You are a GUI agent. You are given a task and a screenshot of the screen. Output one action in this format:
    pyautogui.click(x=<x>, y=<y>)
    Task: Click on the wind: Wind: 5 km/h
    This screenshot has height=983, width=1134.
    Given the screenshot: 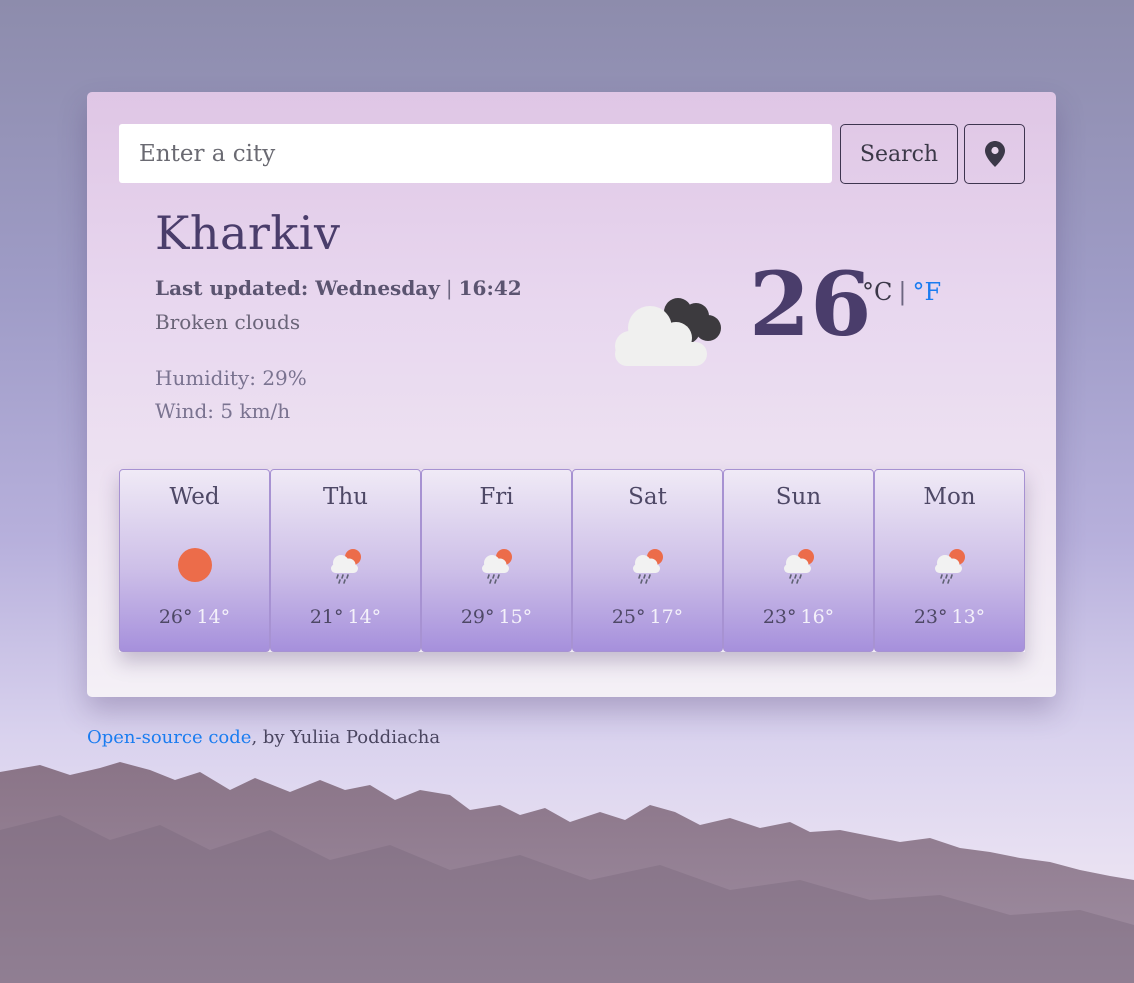 What is the action you would take?
    pyautogui.click(x=223, y=411)
    